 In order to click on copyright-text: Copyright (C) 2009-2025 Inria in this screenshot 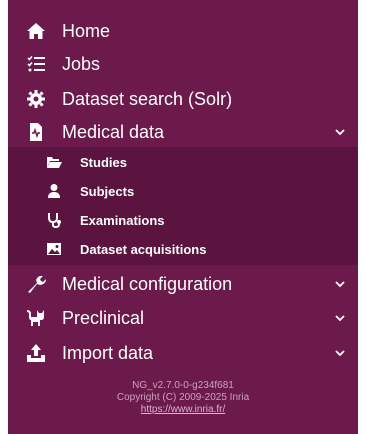, I will do `click(183, 397)`.